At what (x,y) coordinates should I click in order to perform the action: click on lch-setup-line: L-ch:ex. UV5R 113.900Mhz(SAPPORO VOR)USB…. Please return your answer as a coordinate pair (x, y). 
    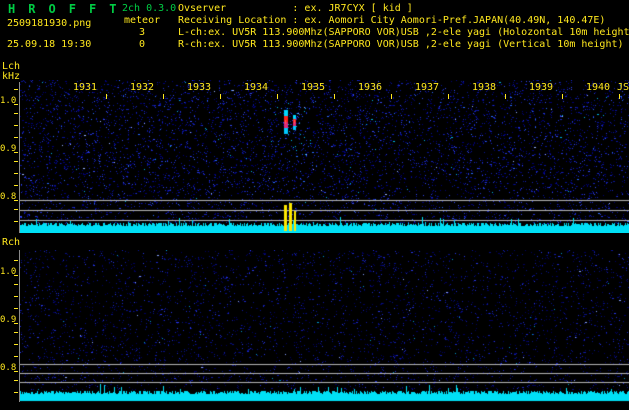
    Looking at the image, I should click on (403, 32).